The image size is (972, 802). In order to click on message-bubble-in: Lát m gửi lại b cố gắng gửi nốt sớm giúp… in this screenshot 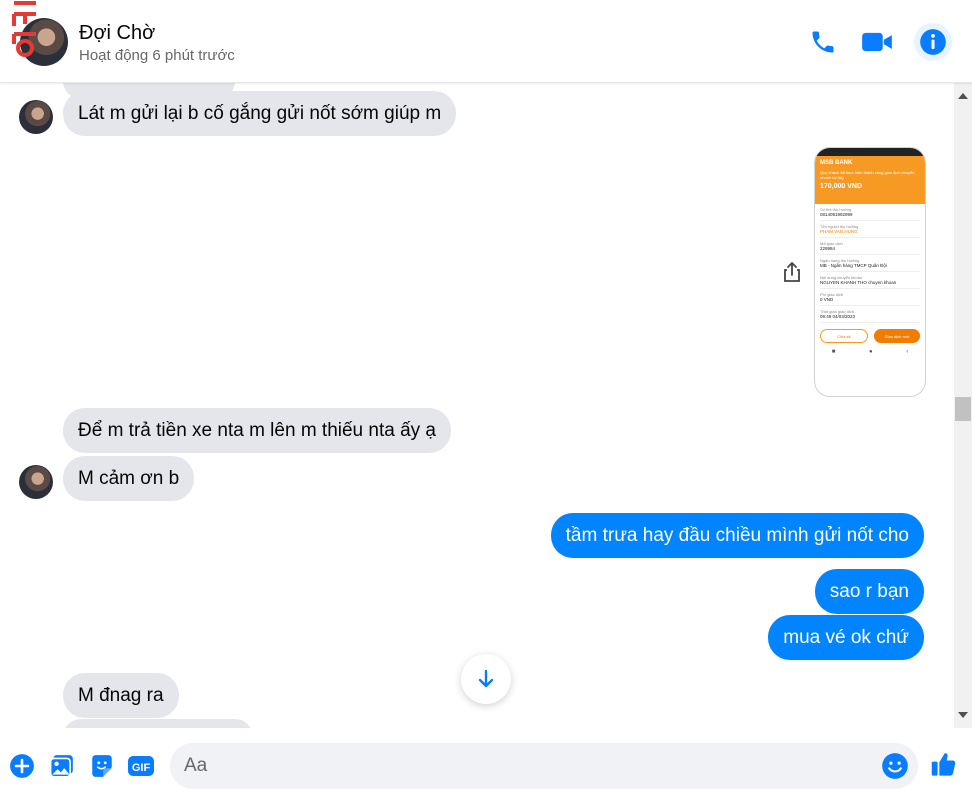, I will do `click(260, 113)`.